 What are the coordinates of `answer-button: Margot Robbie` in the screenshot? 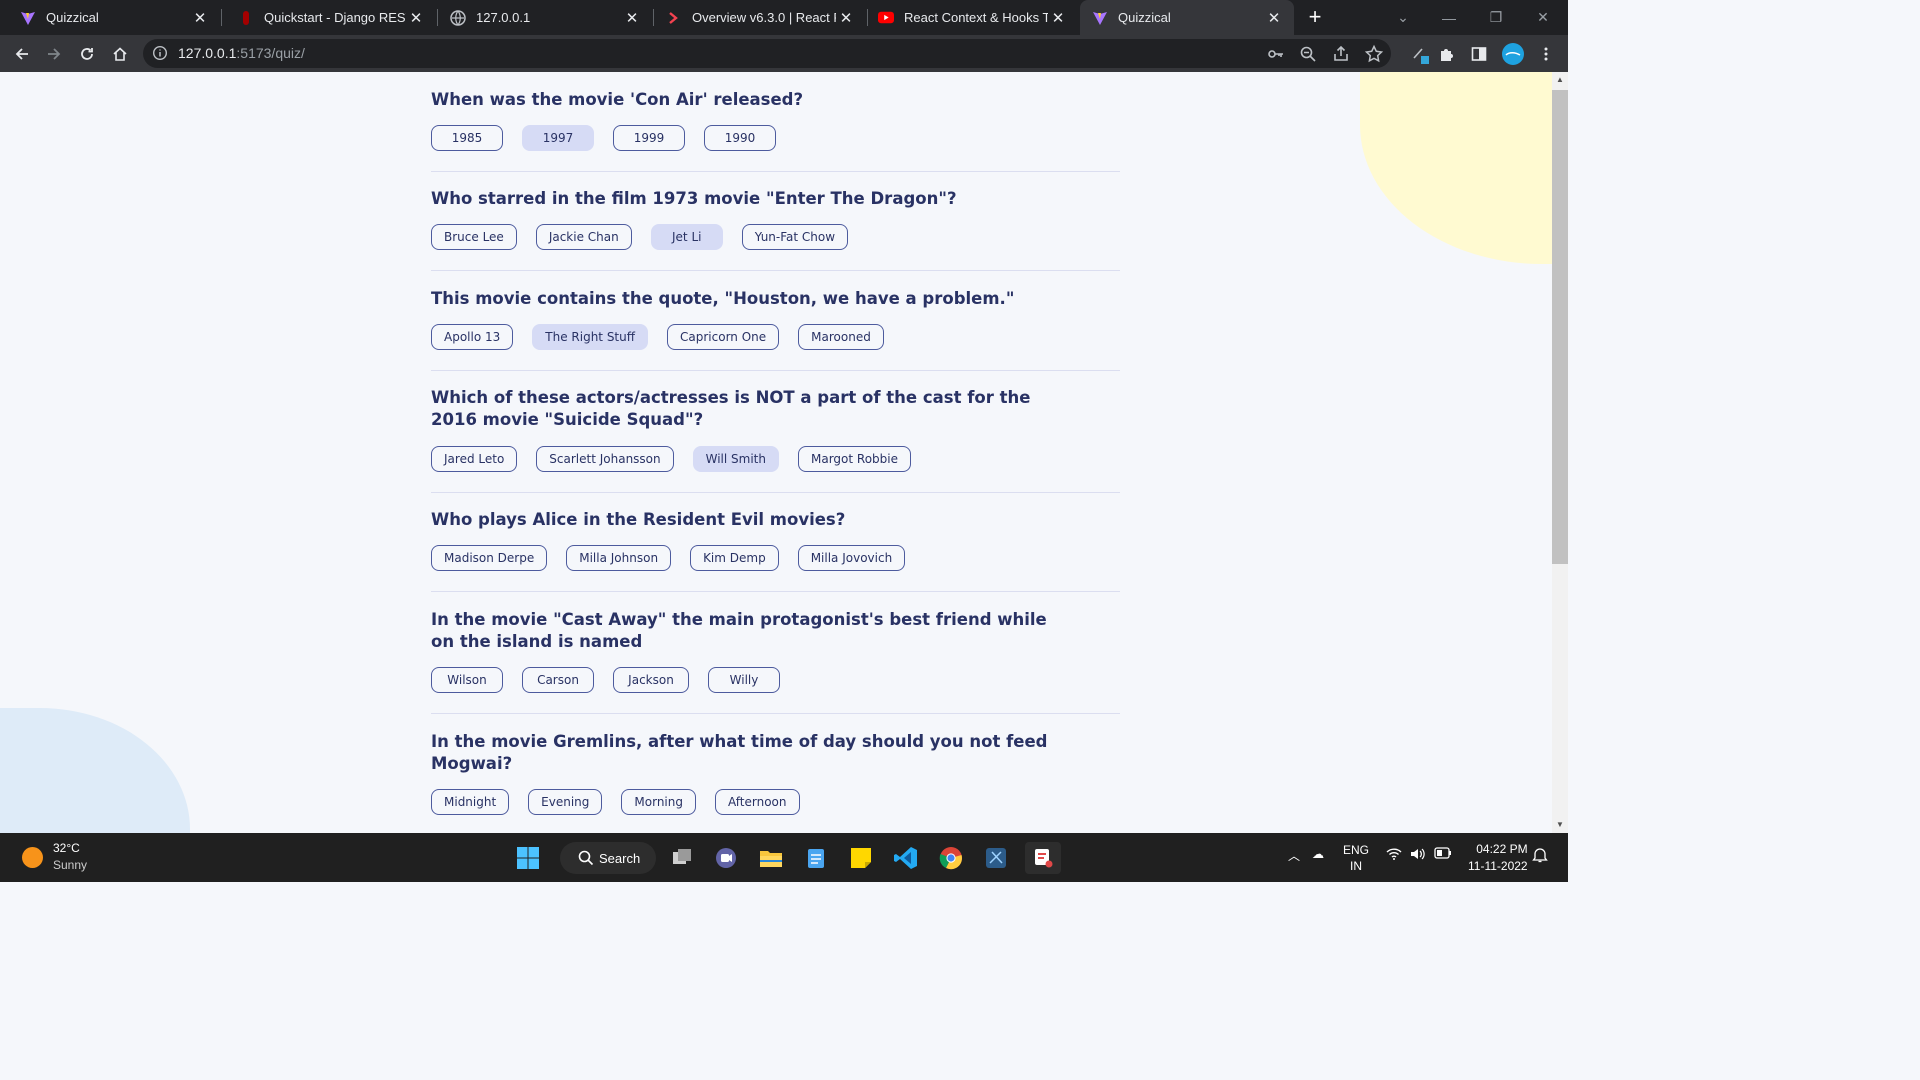 It's located at (854, 459).